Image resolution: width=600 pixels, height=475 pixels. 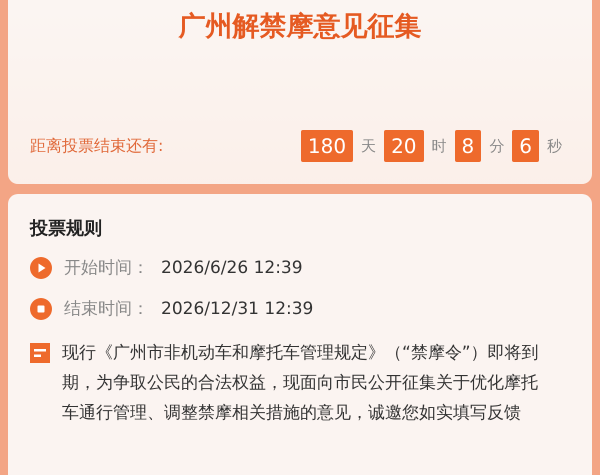 I want to click on countdown-value: 8, so click(x=468, y=146).